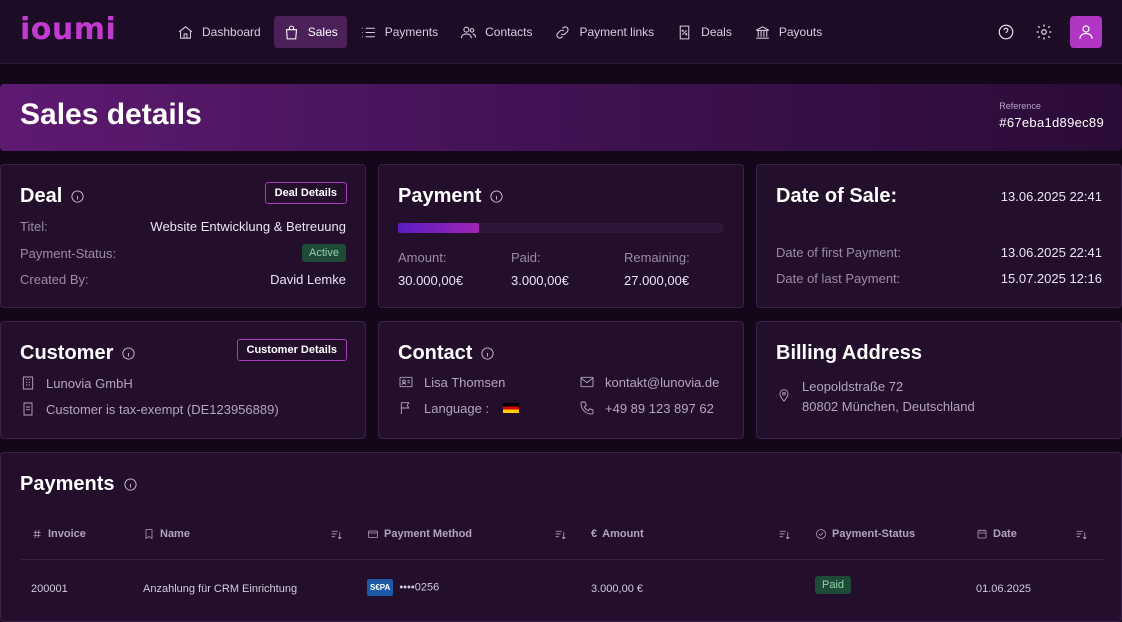  What do you see at coordinates (982, 534) in the screenshot?
I see `calendar-icon` at bounding box center [982, 534].